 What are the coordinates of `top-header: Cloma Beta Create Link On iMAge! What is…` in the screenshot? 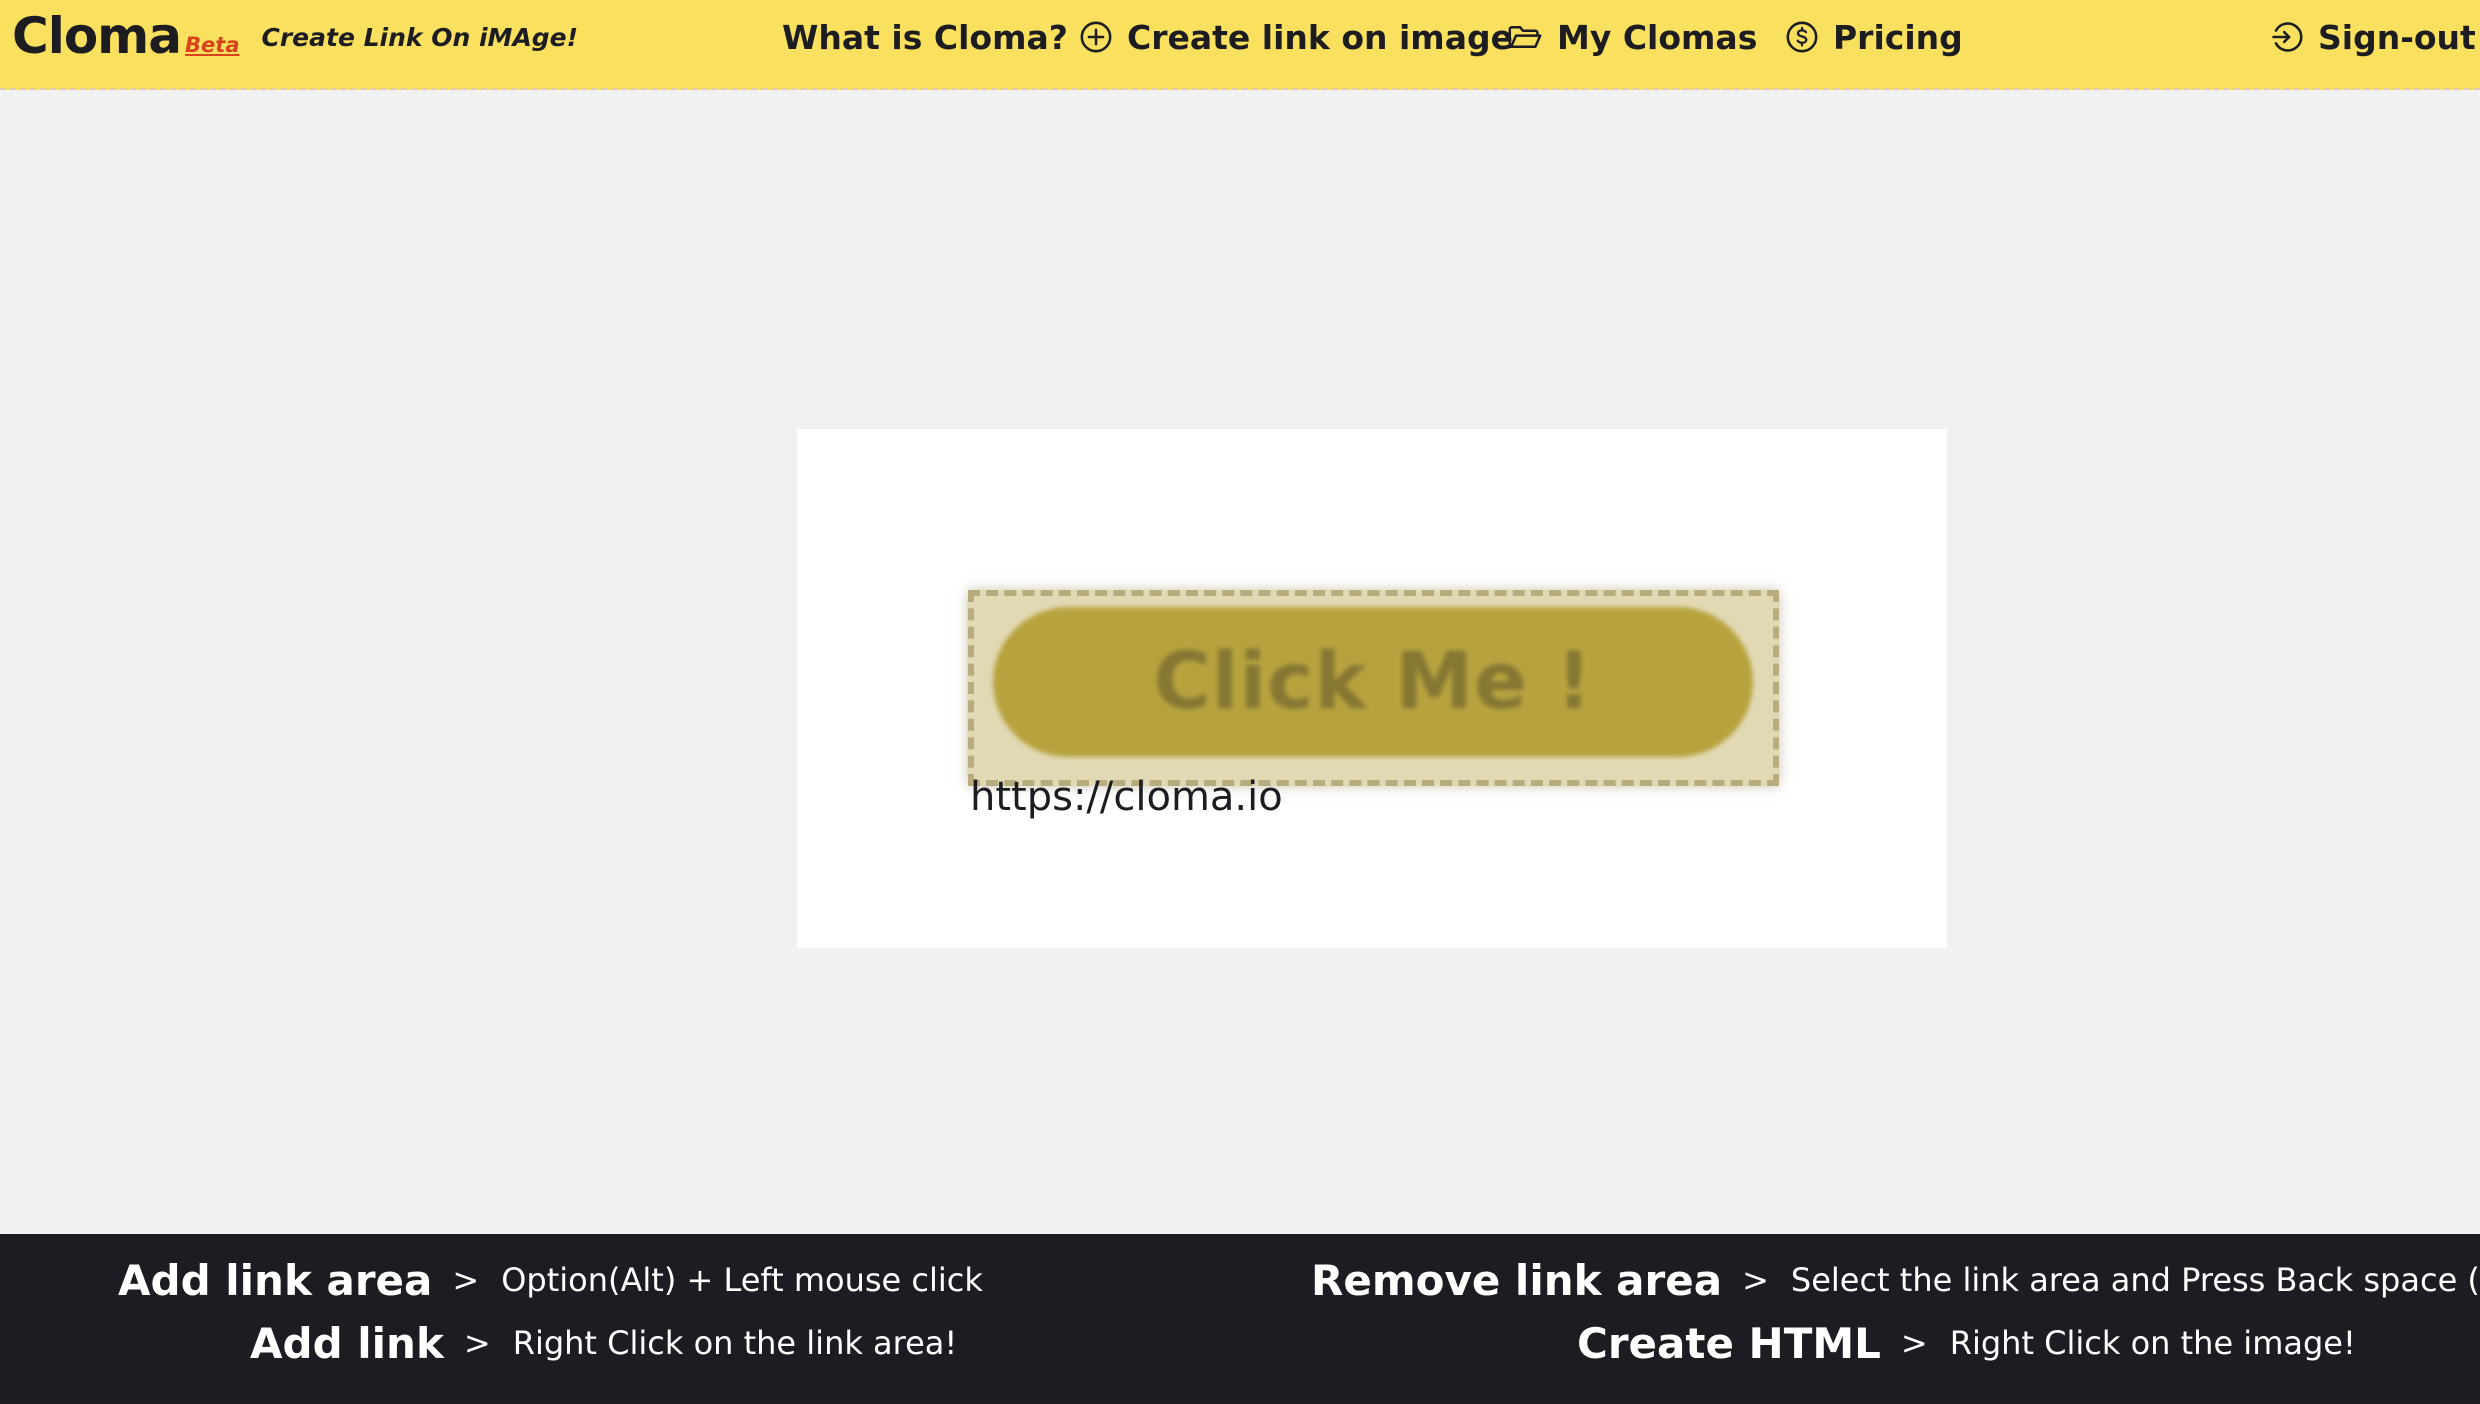 It's located at (1240, 45).